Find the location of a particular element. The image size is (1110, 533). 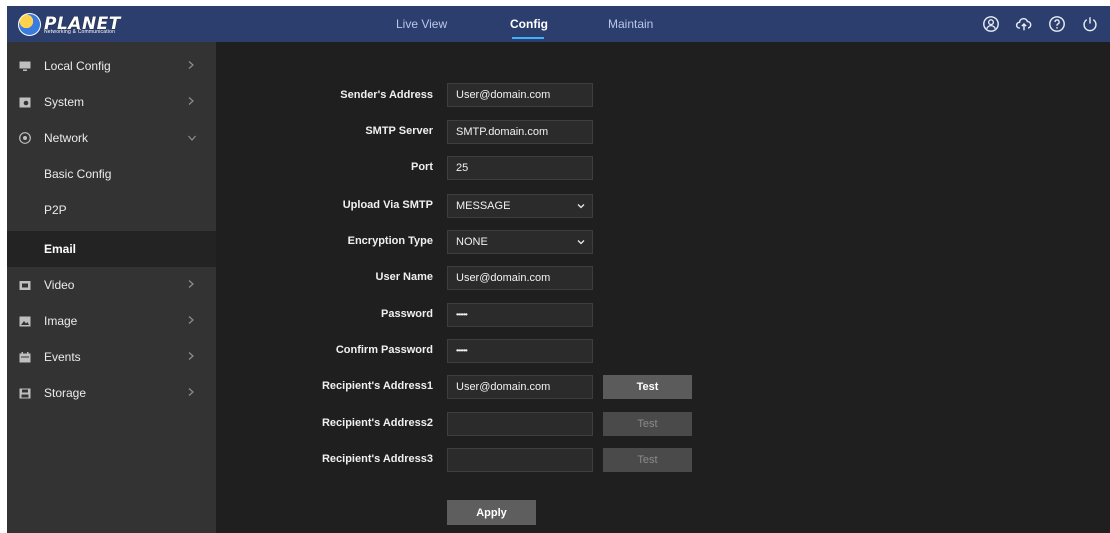

smtp-server-input: SMTP.domain.com is located at coordinates (520, 132).